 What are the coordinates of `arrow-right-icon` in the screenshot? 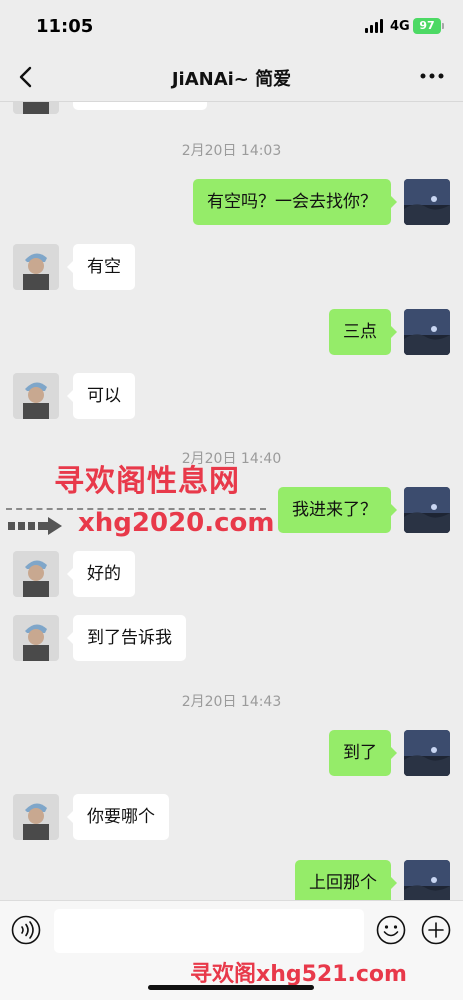 It's located at (35, 526).